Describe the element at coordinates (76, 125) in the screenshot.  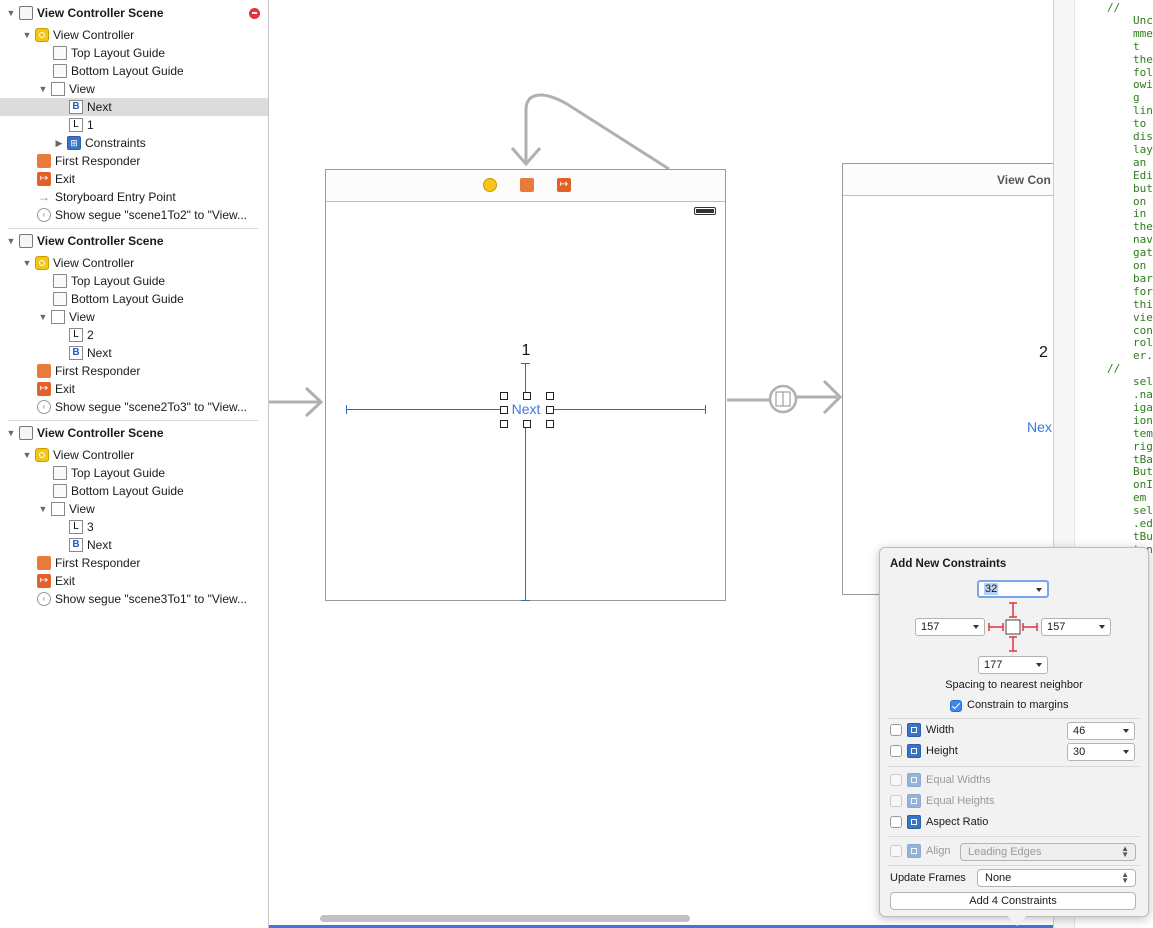
I see `label-icon: L` at that location.